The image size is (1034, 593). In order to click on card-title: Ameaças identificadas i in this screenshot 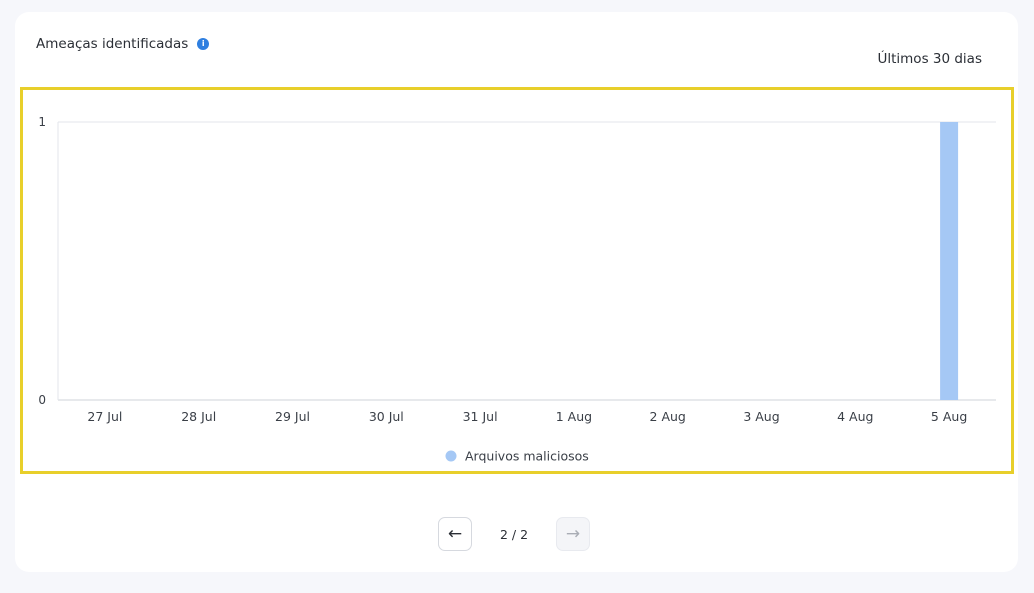, I will do `click(123, 44)`.